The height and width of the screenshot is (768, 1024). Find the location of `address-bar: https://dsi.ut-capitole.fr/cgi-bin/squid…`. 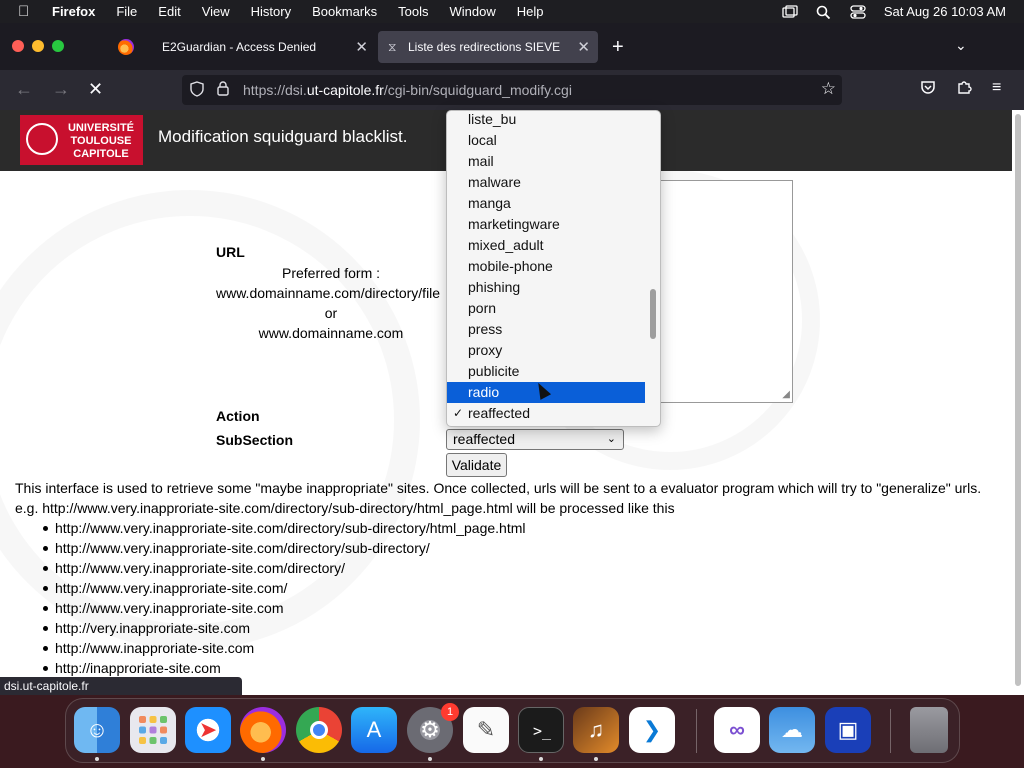

address-bar: https://dsi.ut-capitole.fr/cgi-bin/squid… is located at coordinates (512, 90).